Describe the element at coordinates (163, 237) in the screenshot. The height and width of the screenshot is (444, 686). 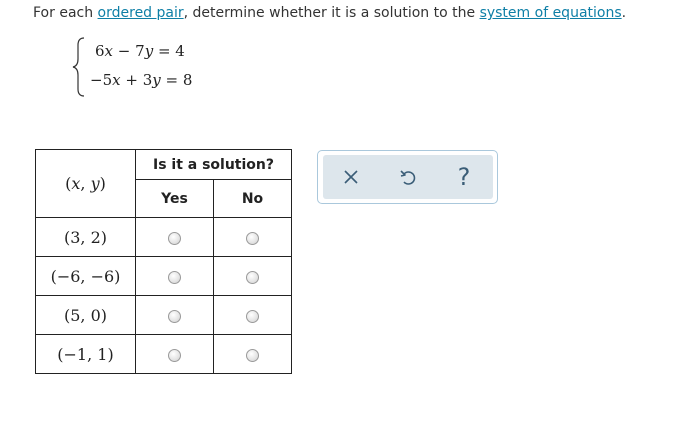
I see `table-row: (3, 2)` at that location.